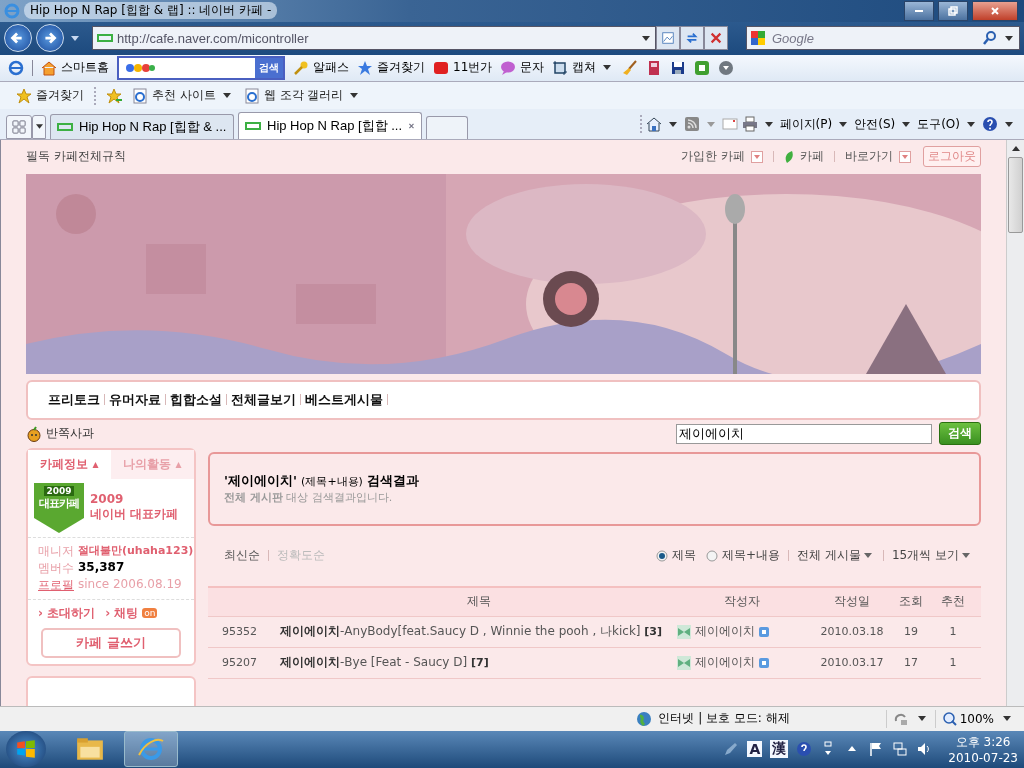 This screenshot has height=768, width=1024. I want to click on toolbar-item: 알패스, so click(321, 68).